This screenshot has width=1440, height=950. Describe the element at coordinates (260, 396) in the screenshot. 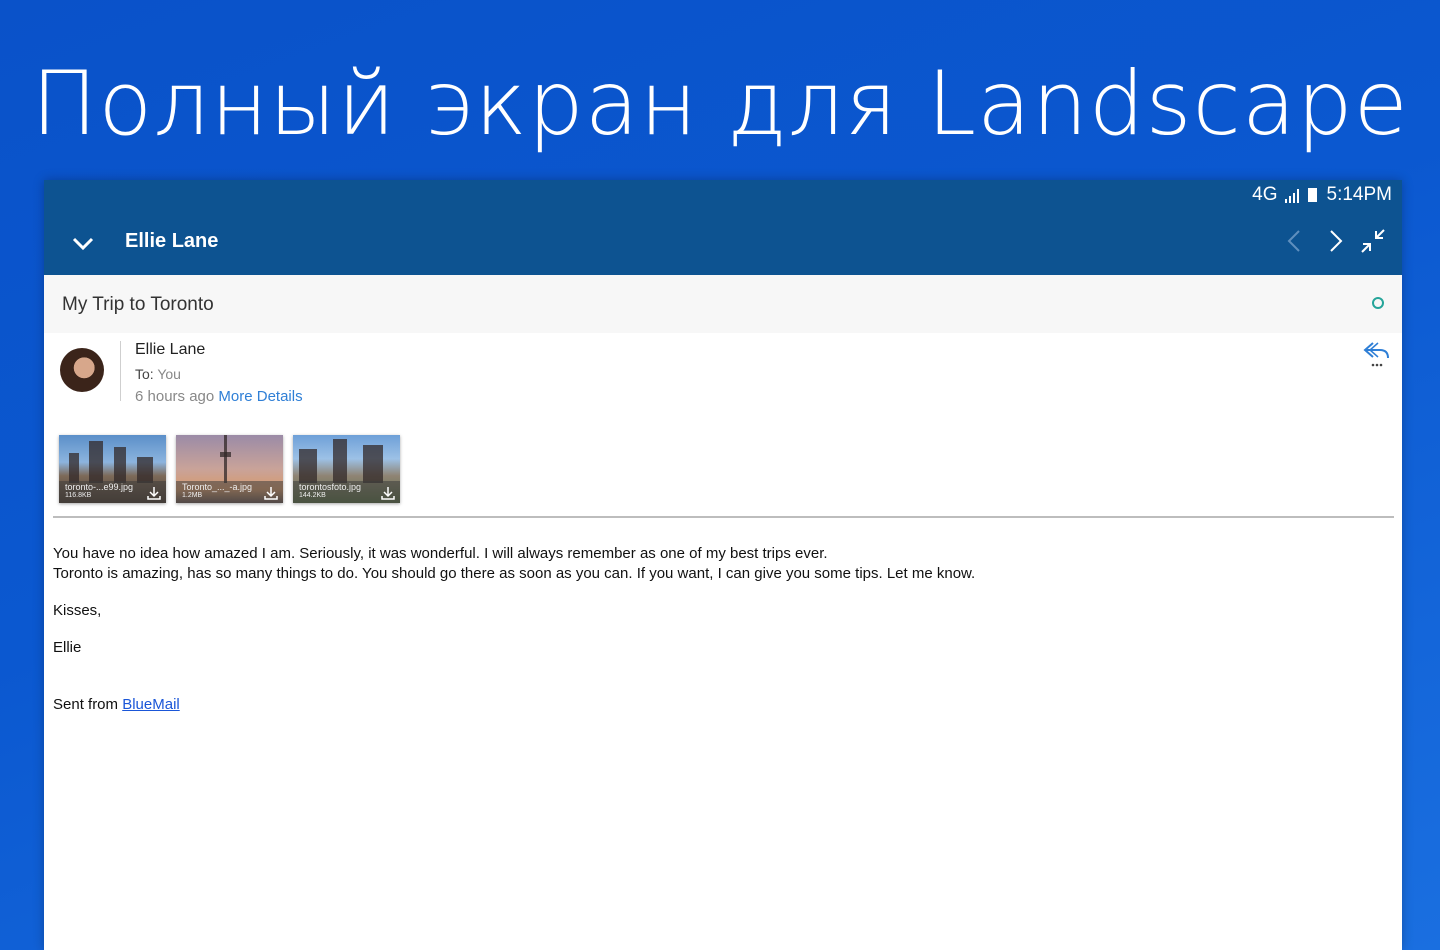

I see `more-details-link: More Details` at that location.